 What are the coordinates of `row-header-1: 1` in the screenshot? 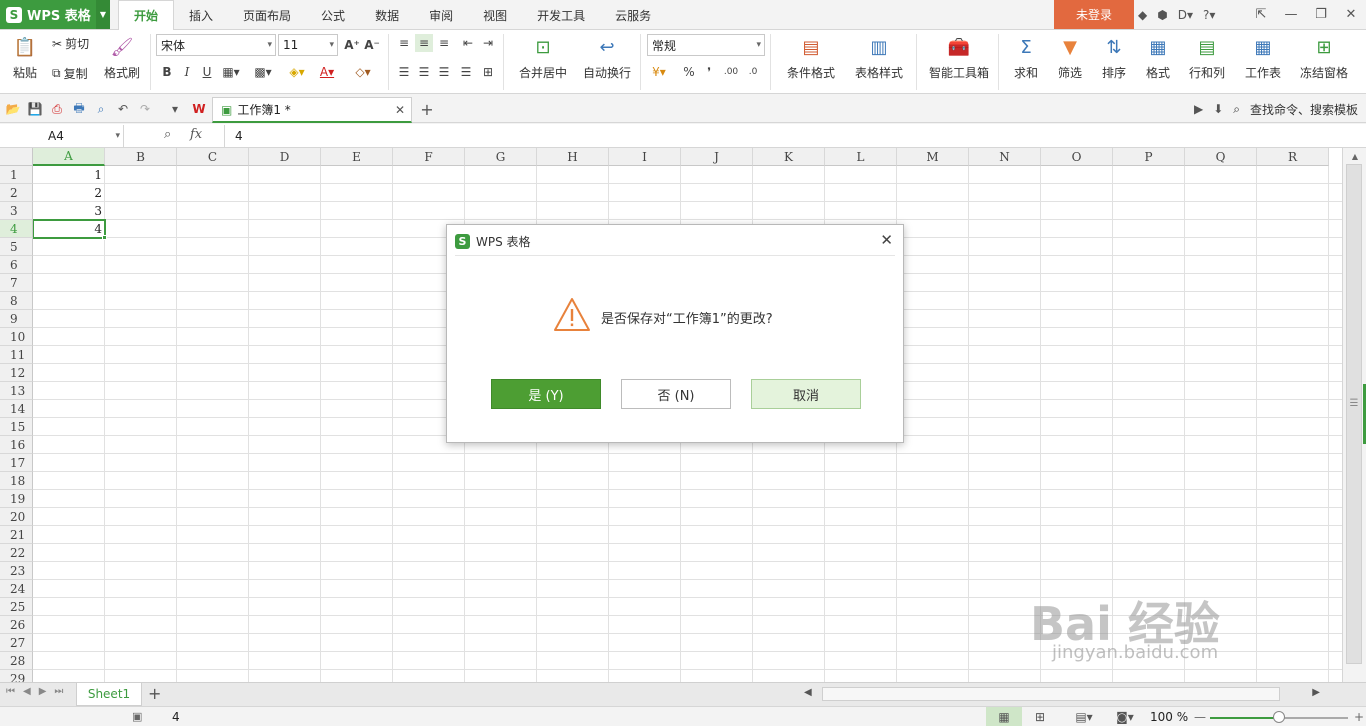 It's located at (16, 175).